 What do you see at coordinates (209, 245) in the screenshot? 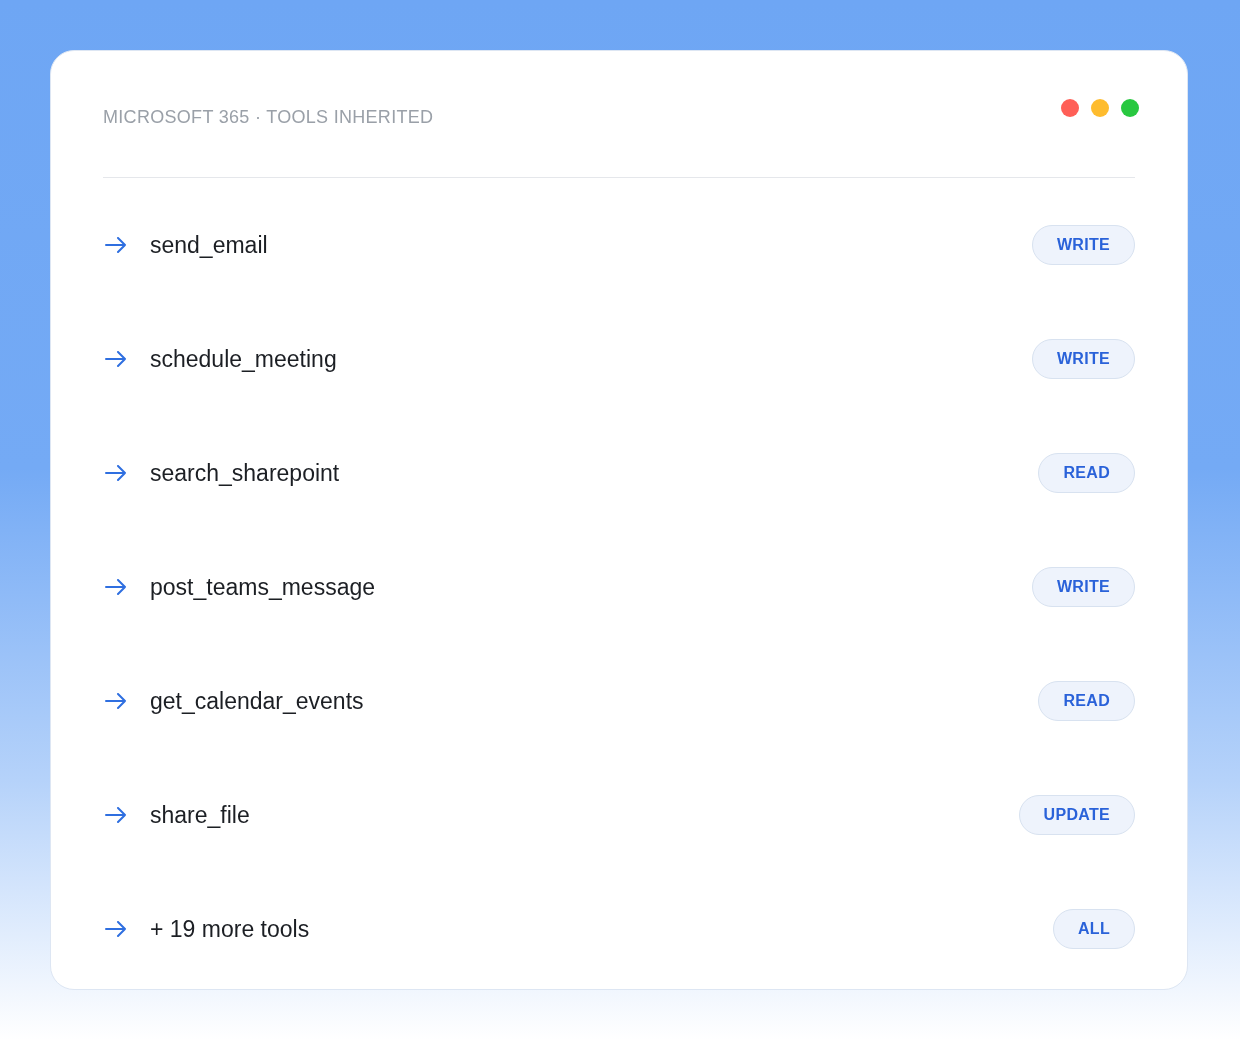
I see `tool-name: send_email` at bounding box center [209, 245].